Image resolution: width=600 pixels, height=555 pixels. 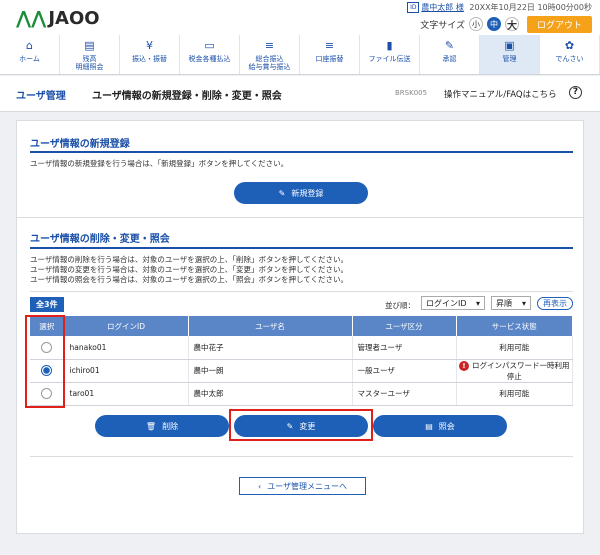 What do you see at coordinates (511, 303) in the screenshot?
I see `sort-order-select: 昇順 ▾` at bounding box center [511, 303].